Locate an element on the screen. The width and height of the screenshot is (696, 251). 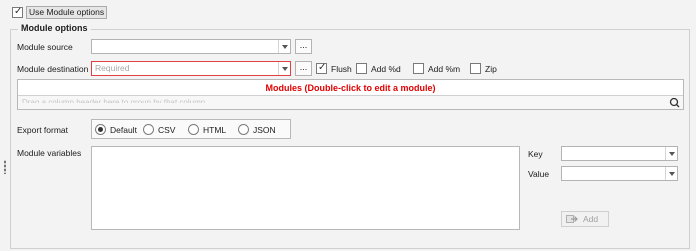
flush-checkbox: Flush is located at coordinates (334, 68).